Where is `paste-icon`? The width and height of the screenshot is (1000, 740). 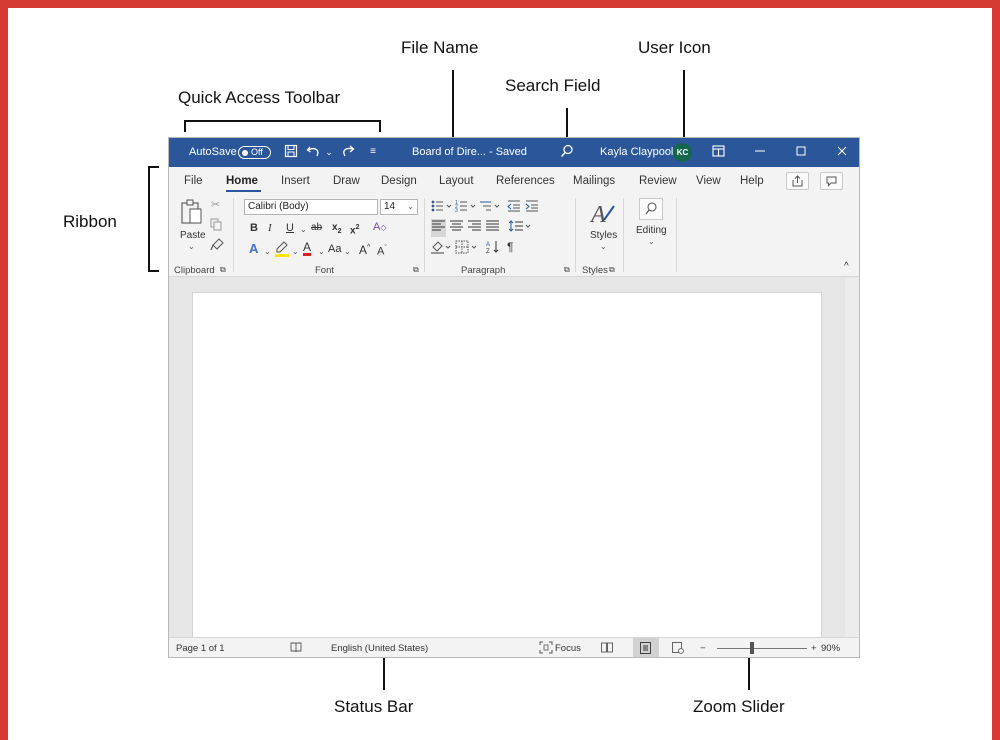
paste-icon is located at coordinates (192, 214).